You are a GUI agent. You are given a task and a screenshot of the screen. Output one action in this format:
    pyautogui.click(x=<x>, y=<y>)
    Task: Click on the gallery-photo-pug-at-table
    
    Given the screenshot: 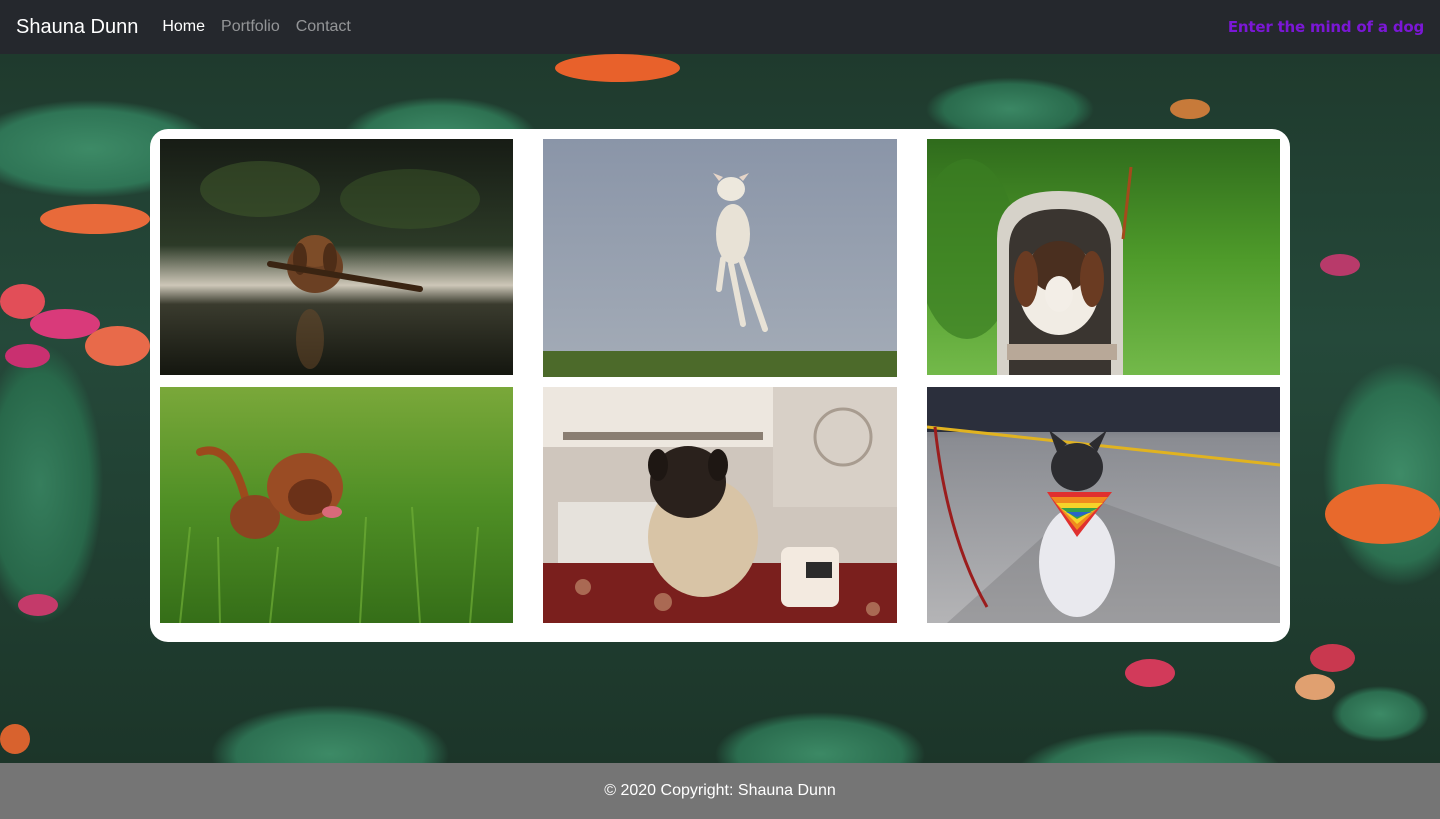 What is the action you would take?
    pyautogui.click(x=720, y=505)
    